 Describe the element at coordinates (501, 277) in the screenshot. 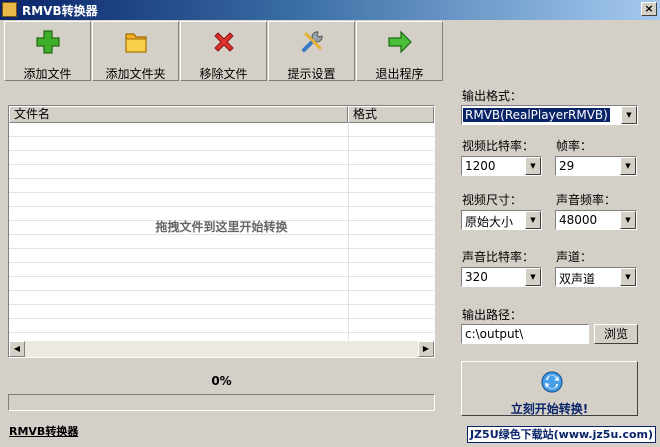

I see `audio-bitrate-select: 320 ▼` at that location.